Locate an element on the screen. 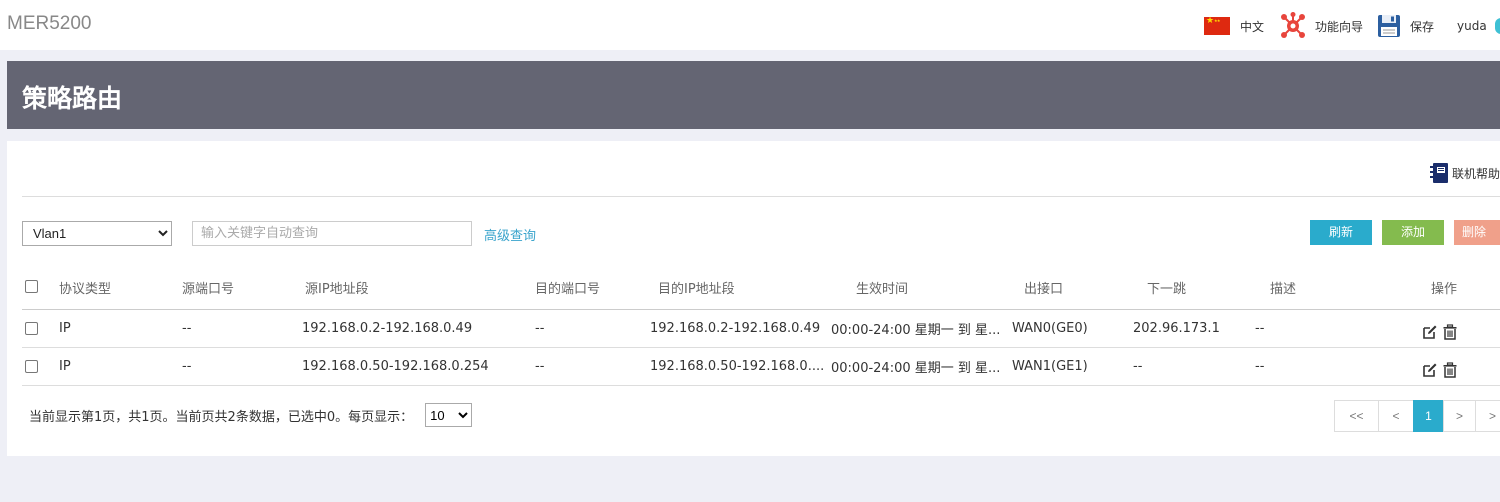  first-page-button: << is located at coordinates (1356, 416).